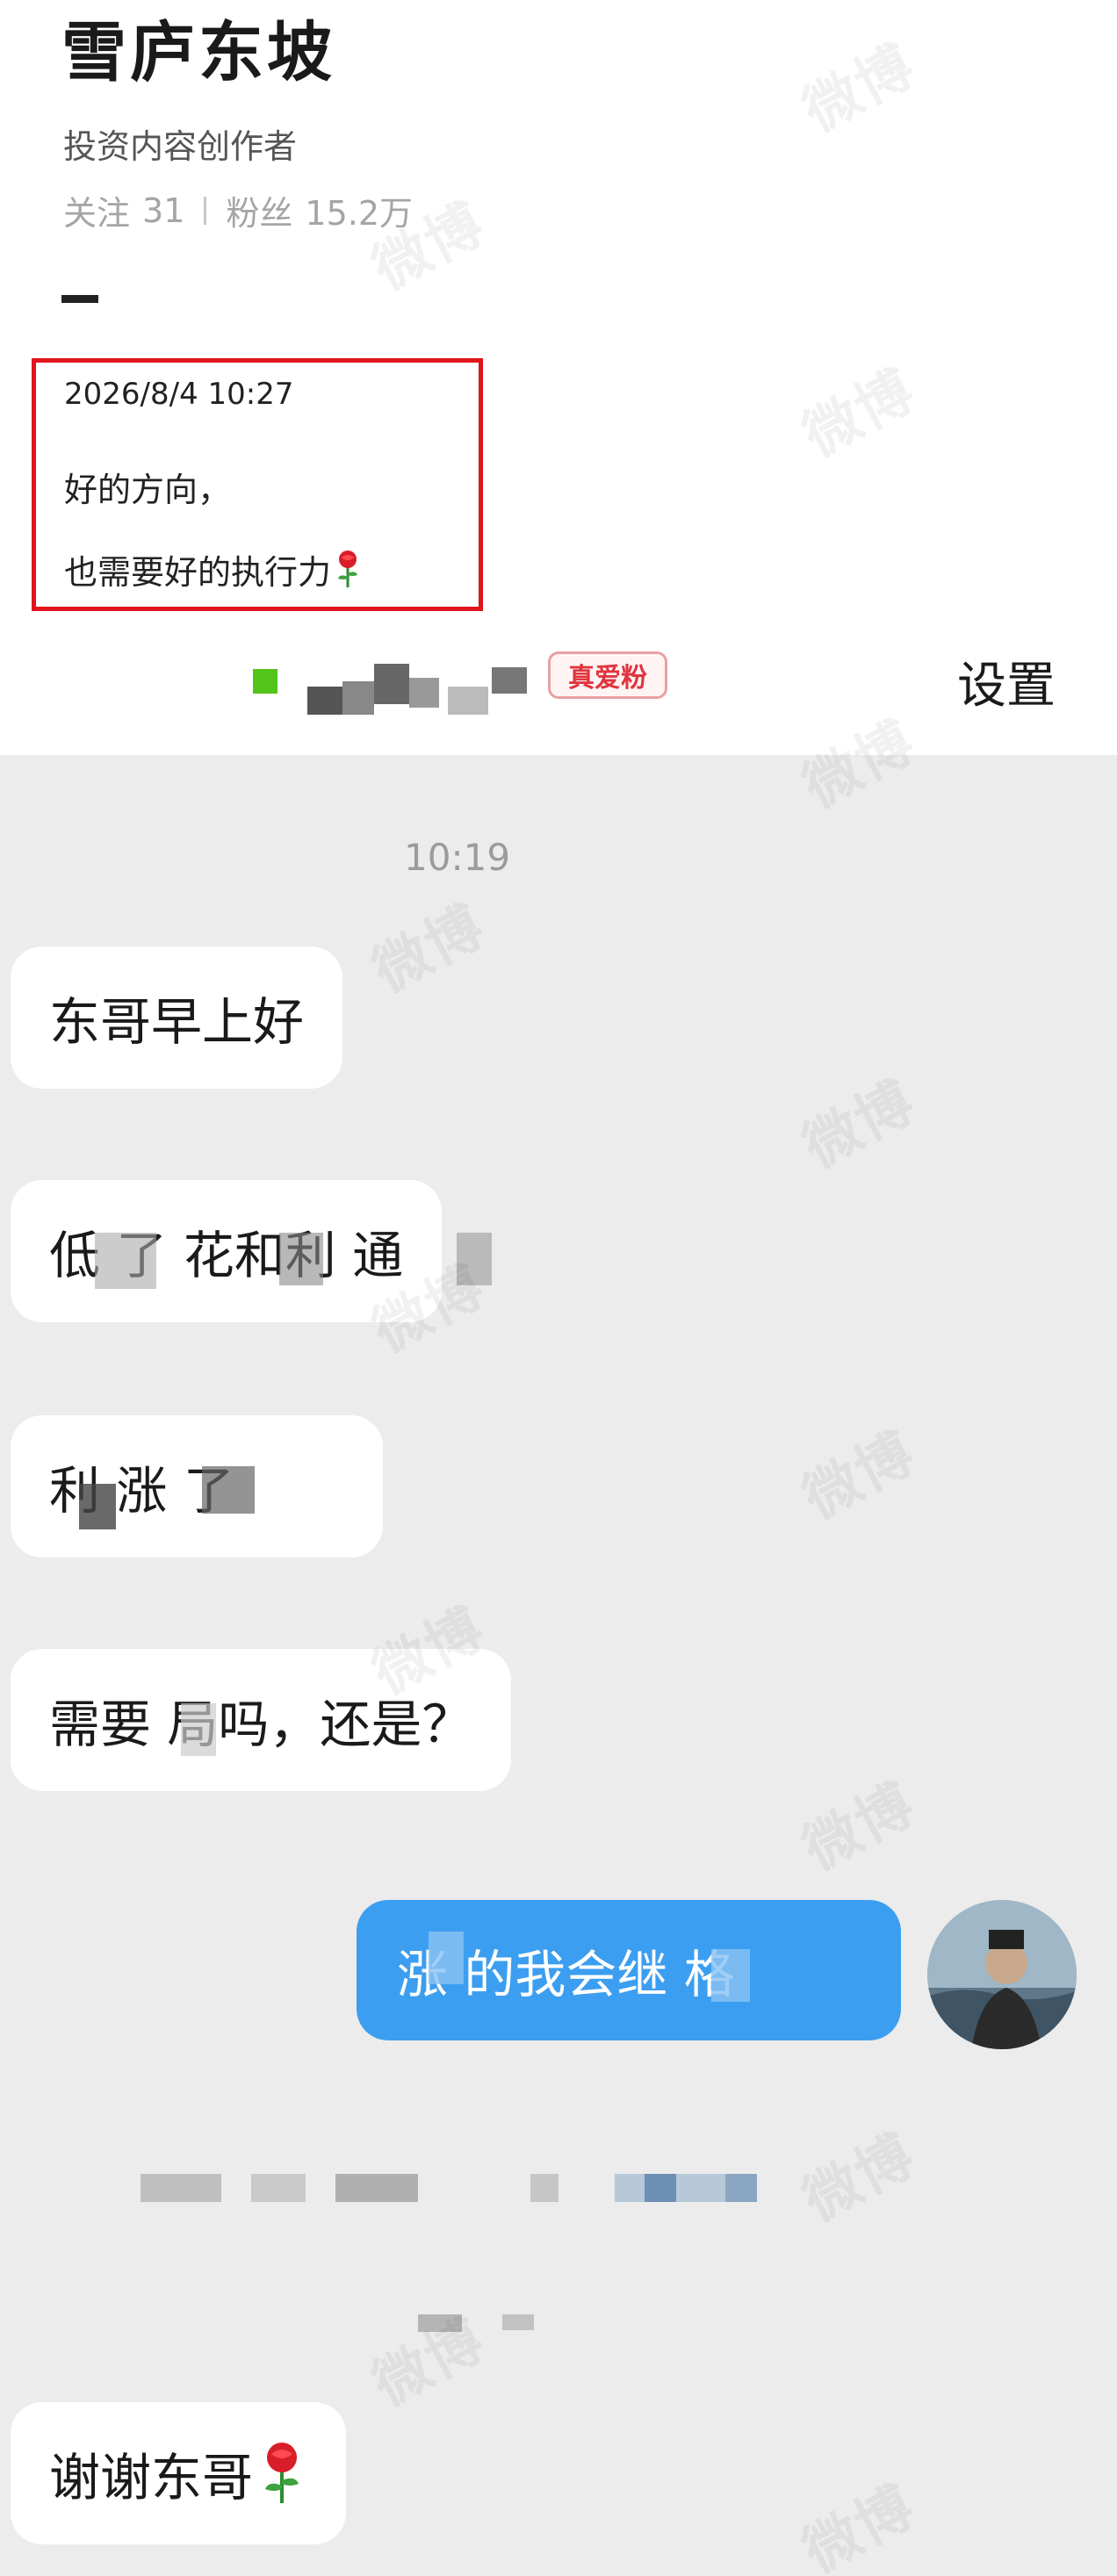 The height and width of the screenshot is (2576, 1117). What do you see at coordinates (457, 857) in the screenshot?
I see `chat-timestamp: 10:19` at bounding box center [457, 857].